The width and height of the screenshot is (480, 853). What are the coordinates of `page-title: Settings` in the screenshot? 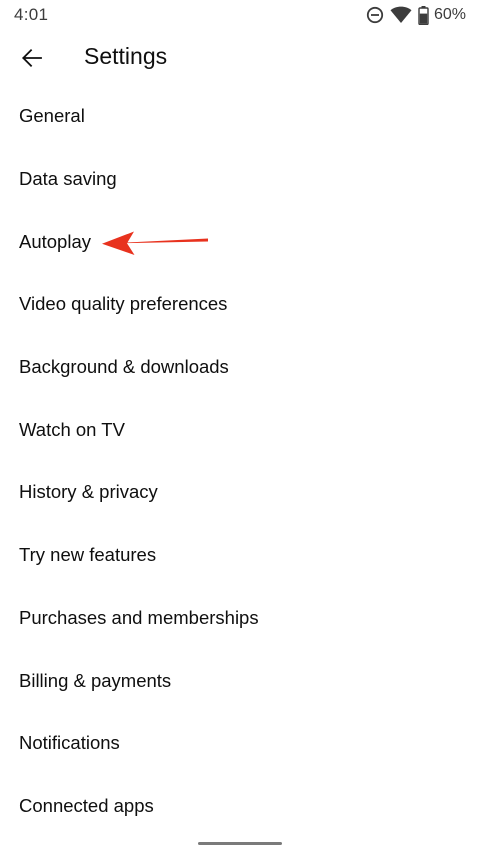 It's located at (126, 56).